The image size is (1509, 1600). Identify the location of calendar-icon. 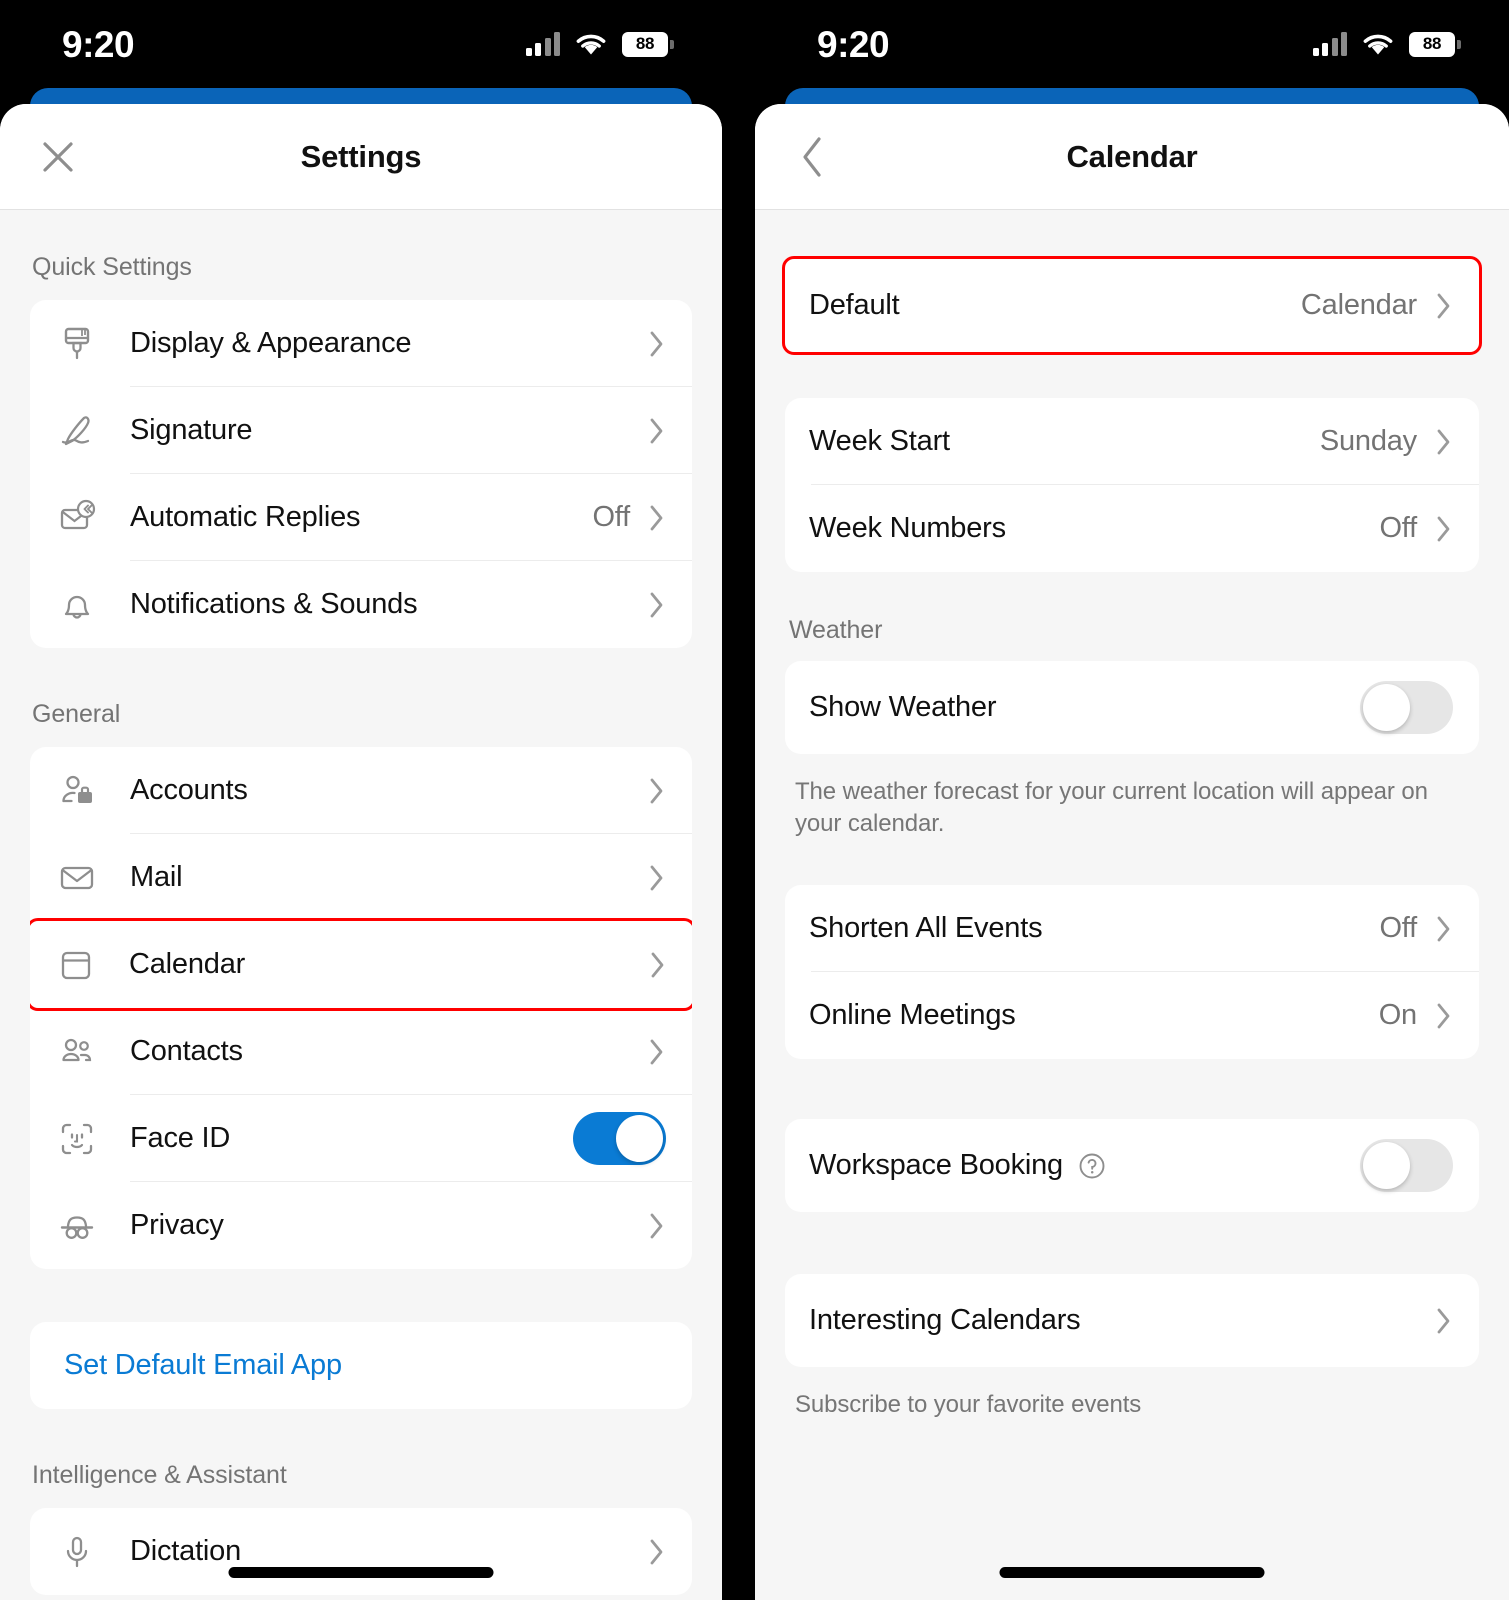
(76, 965).